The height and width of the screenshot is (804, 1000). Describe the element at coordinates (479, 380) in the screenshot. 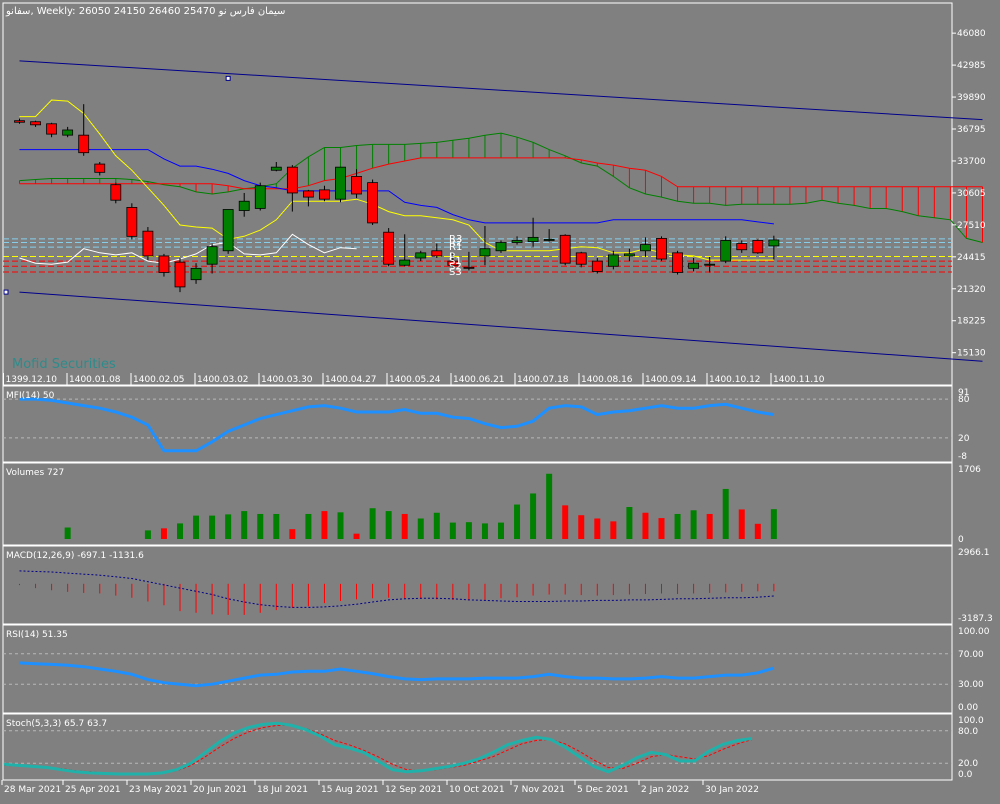

I see `xtop-tick-label: 1400.06.21` at that location.